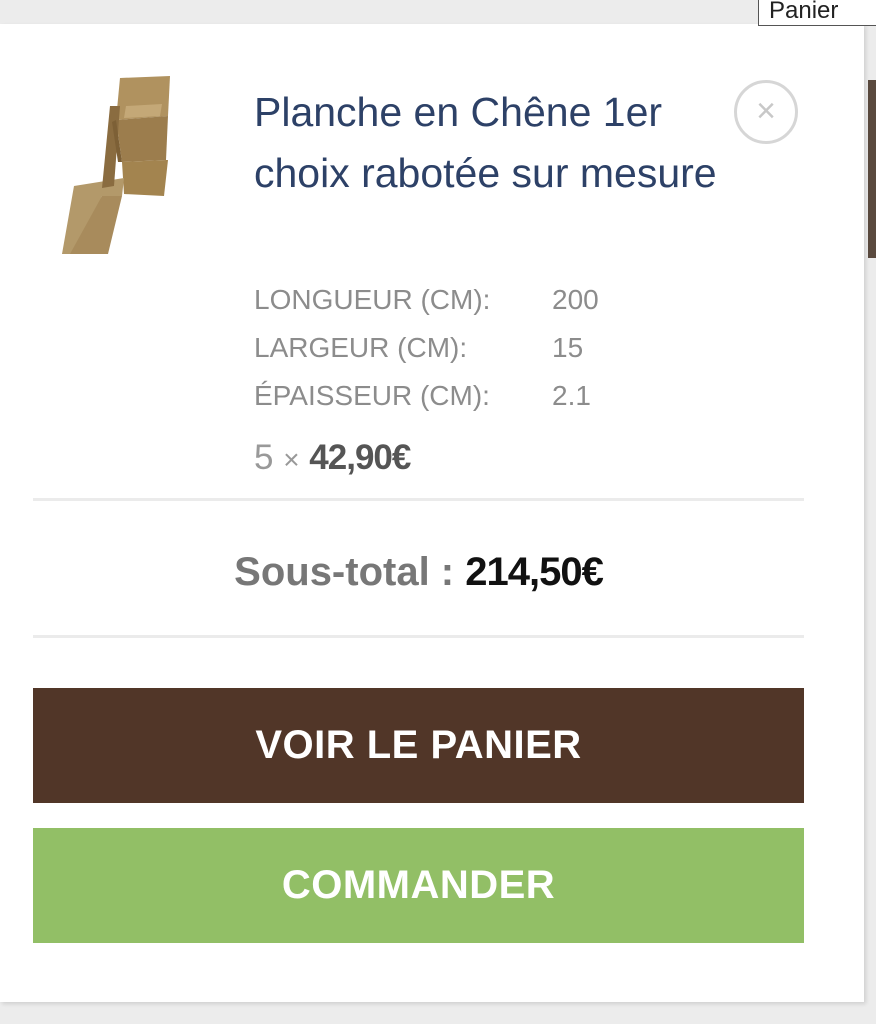 This screenshot has width=876, height=1024. I want to click on remove-item-button: ×, so click(766, 112).